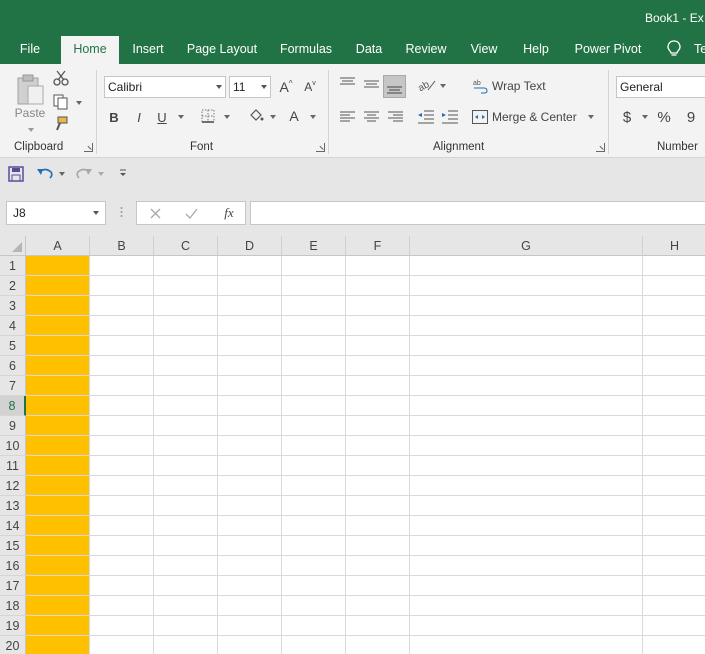 The width and height of the screenshot is (705, 654). Describe the element at coordinates (394, 86) in the screenshot. I see `align-bottom-button` at that location.